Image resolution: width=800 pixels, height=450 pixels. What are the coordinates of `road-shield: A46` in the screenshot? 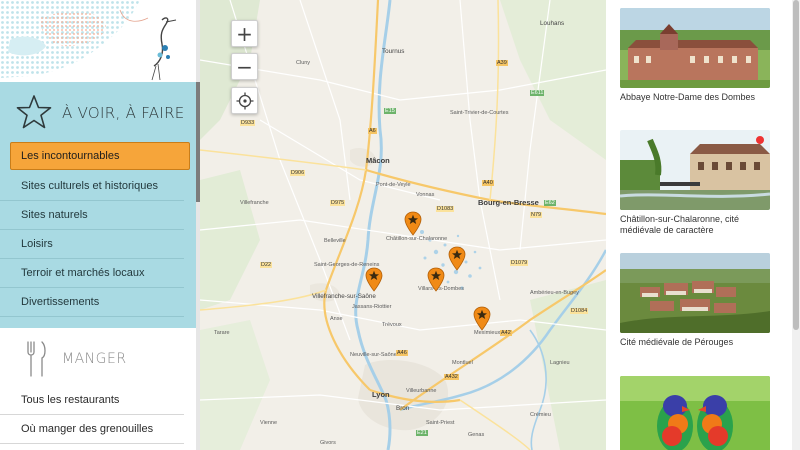 It's located at (402, 353).